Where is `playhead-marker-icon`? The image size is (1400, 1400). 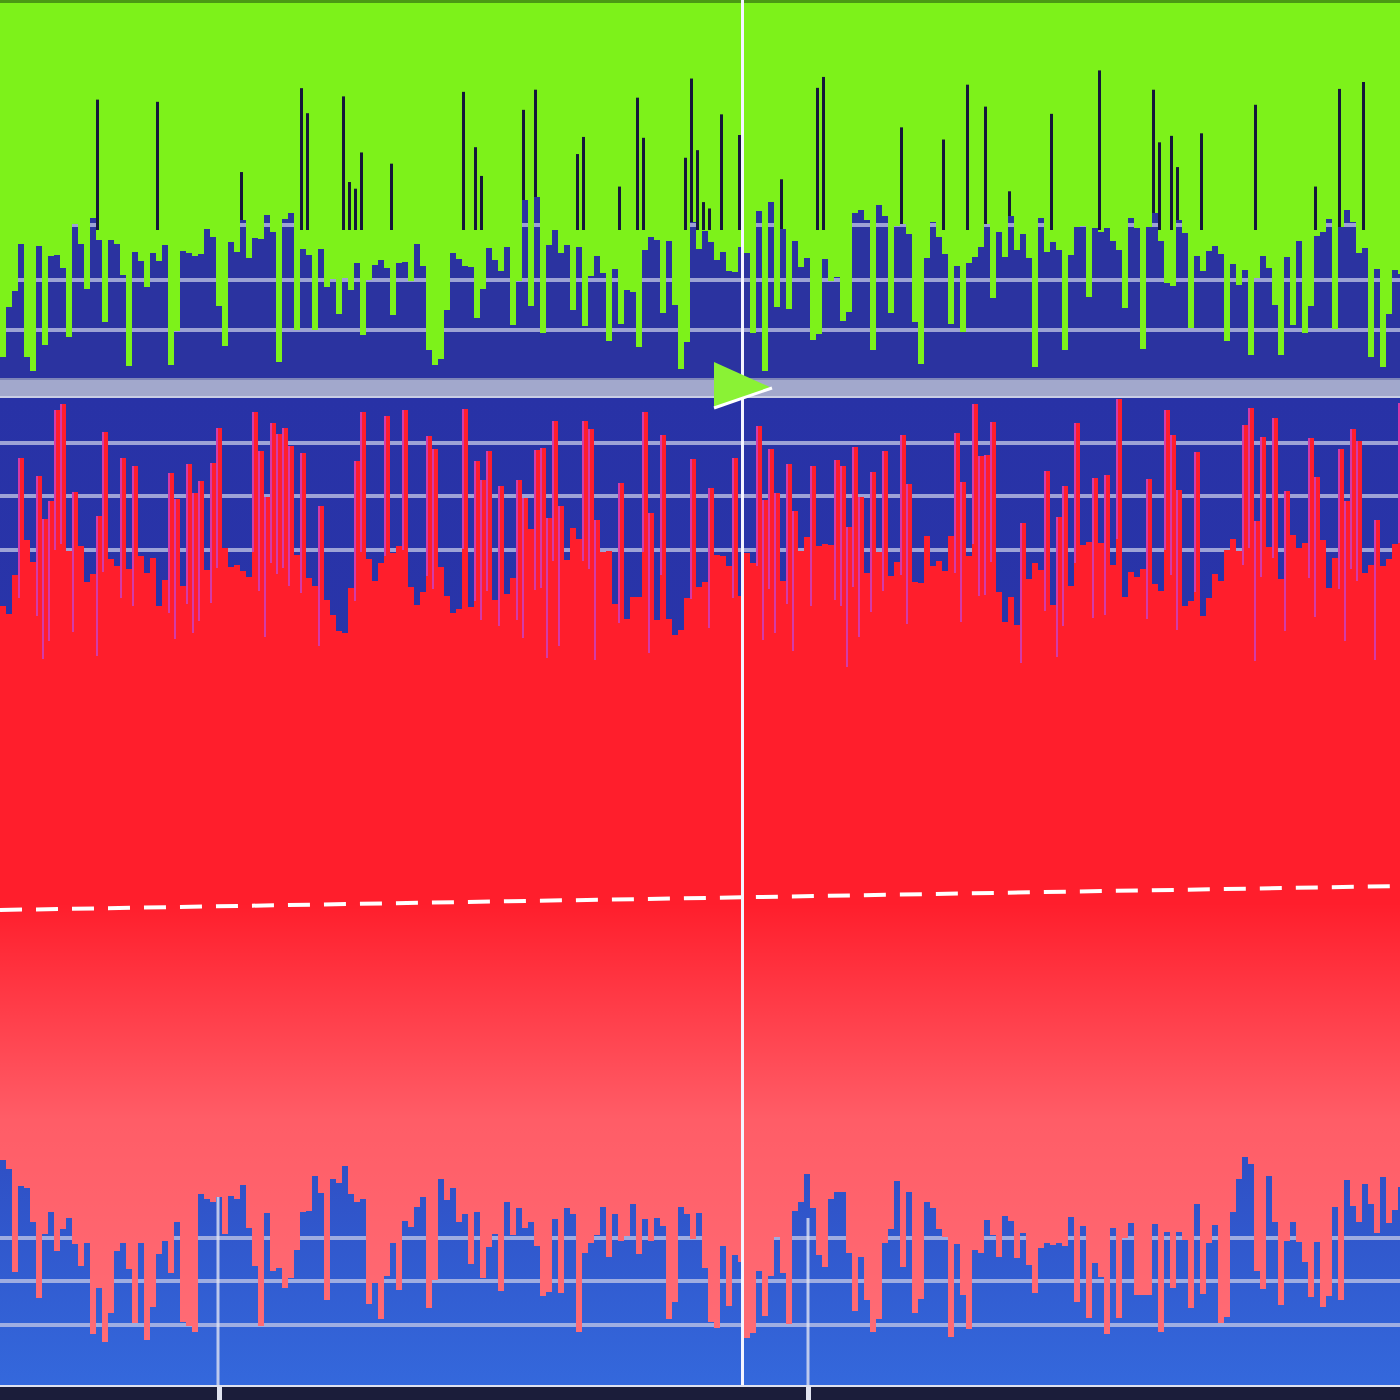 playhead-marker-icon is located at coordinates (743, 385).